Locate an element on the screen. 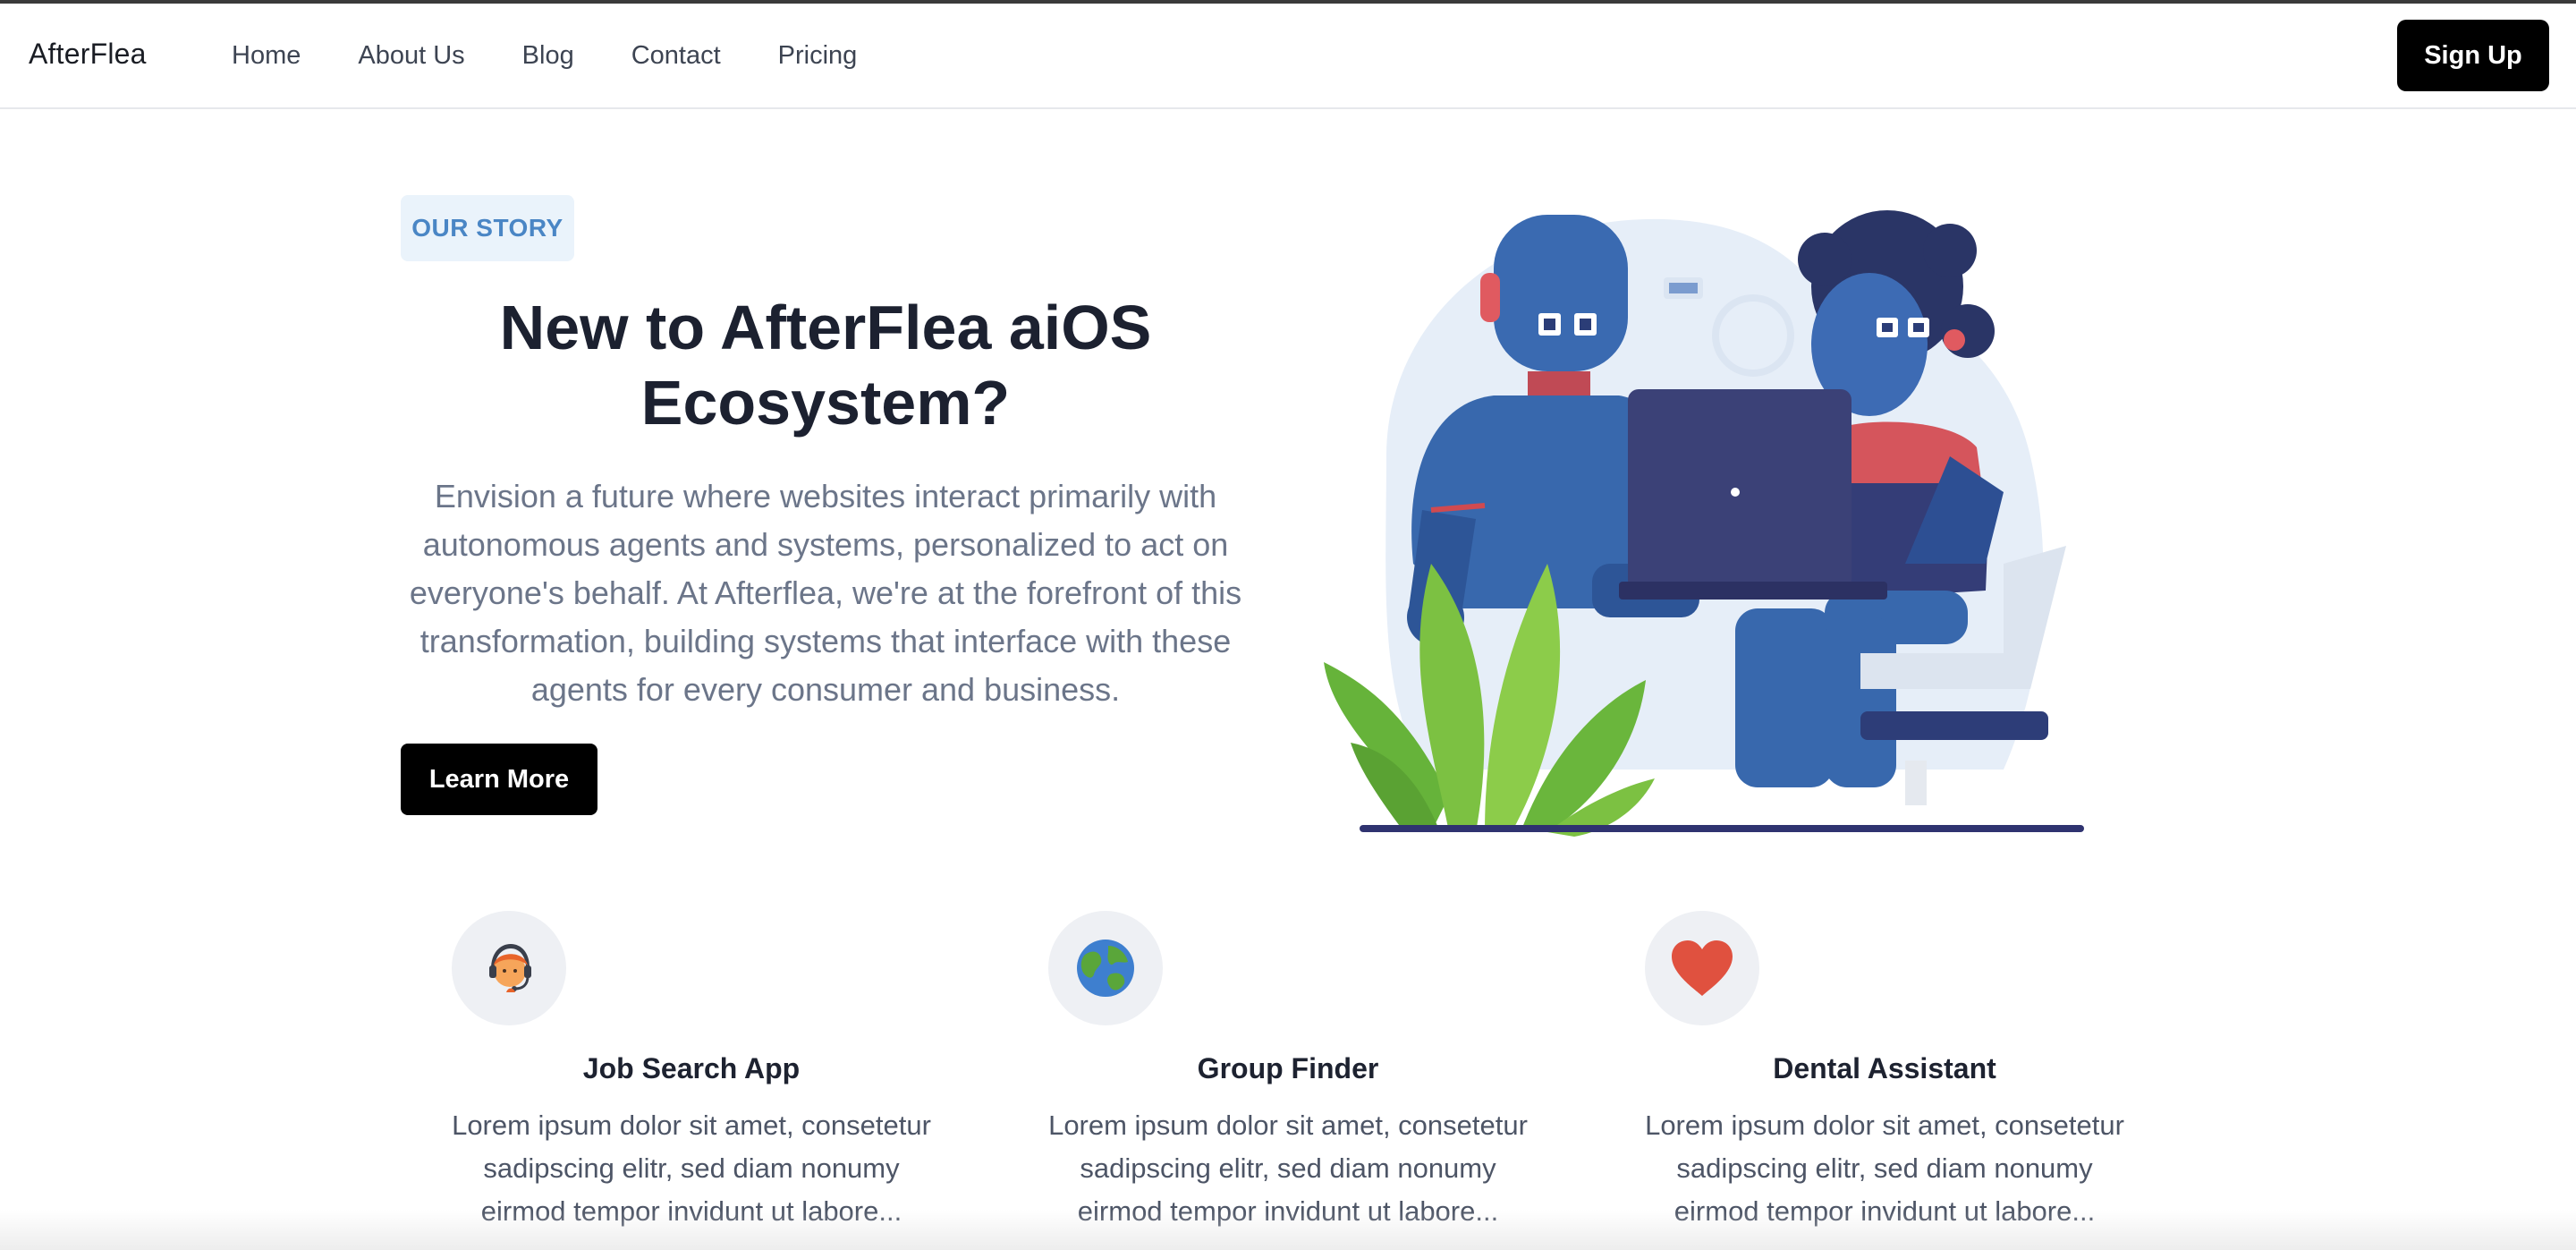 This screenshot has width=2576, height=1250. eyebrow-badge: OUR STORY is located at coordinates (487, 228).